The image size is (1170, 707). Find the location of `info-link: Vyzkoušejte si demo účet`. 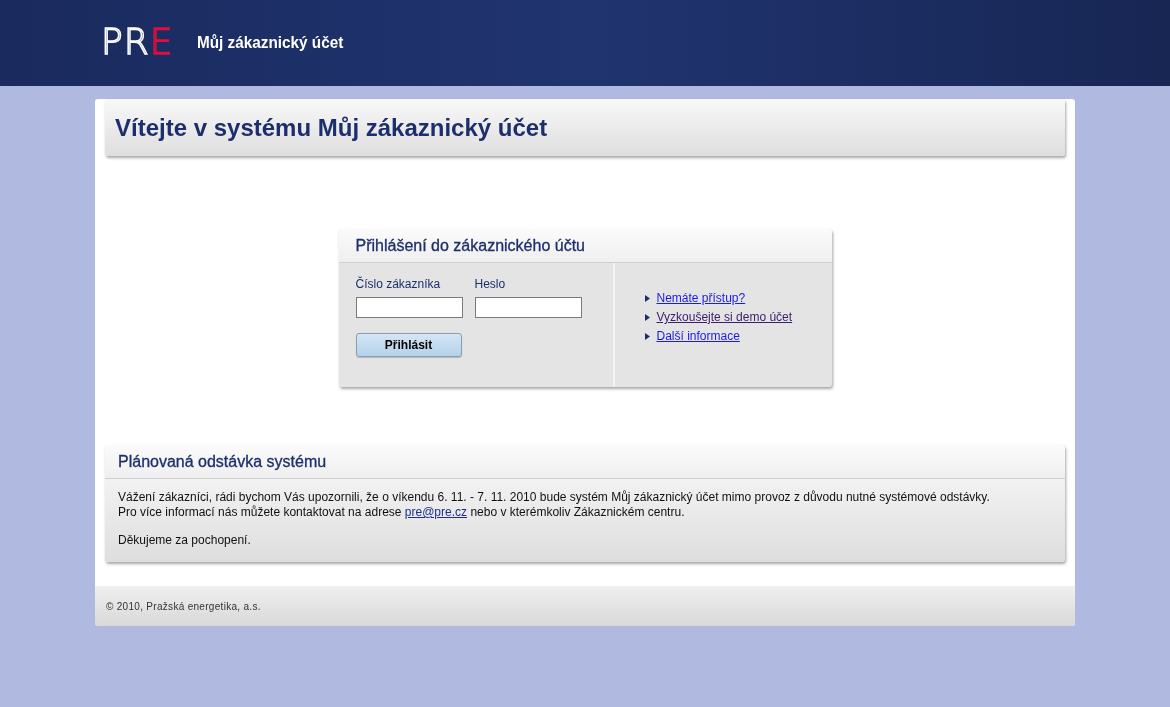

info-link: Vyzkoušejte si demo účet is located at coordinates (724, 317).